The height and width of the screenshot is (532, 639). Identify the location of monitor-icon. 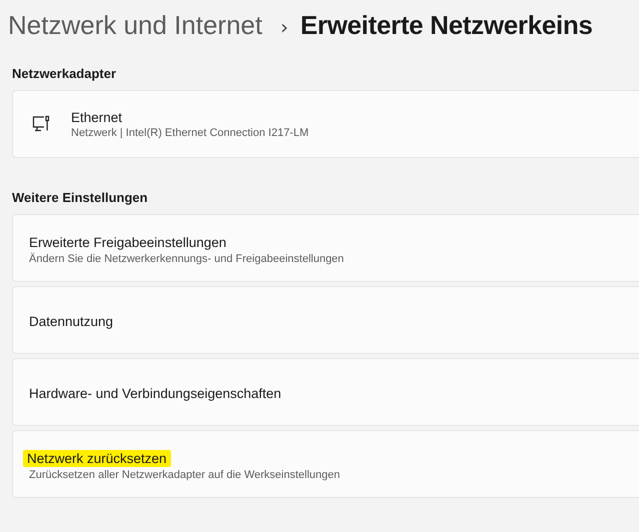
(41, 124).